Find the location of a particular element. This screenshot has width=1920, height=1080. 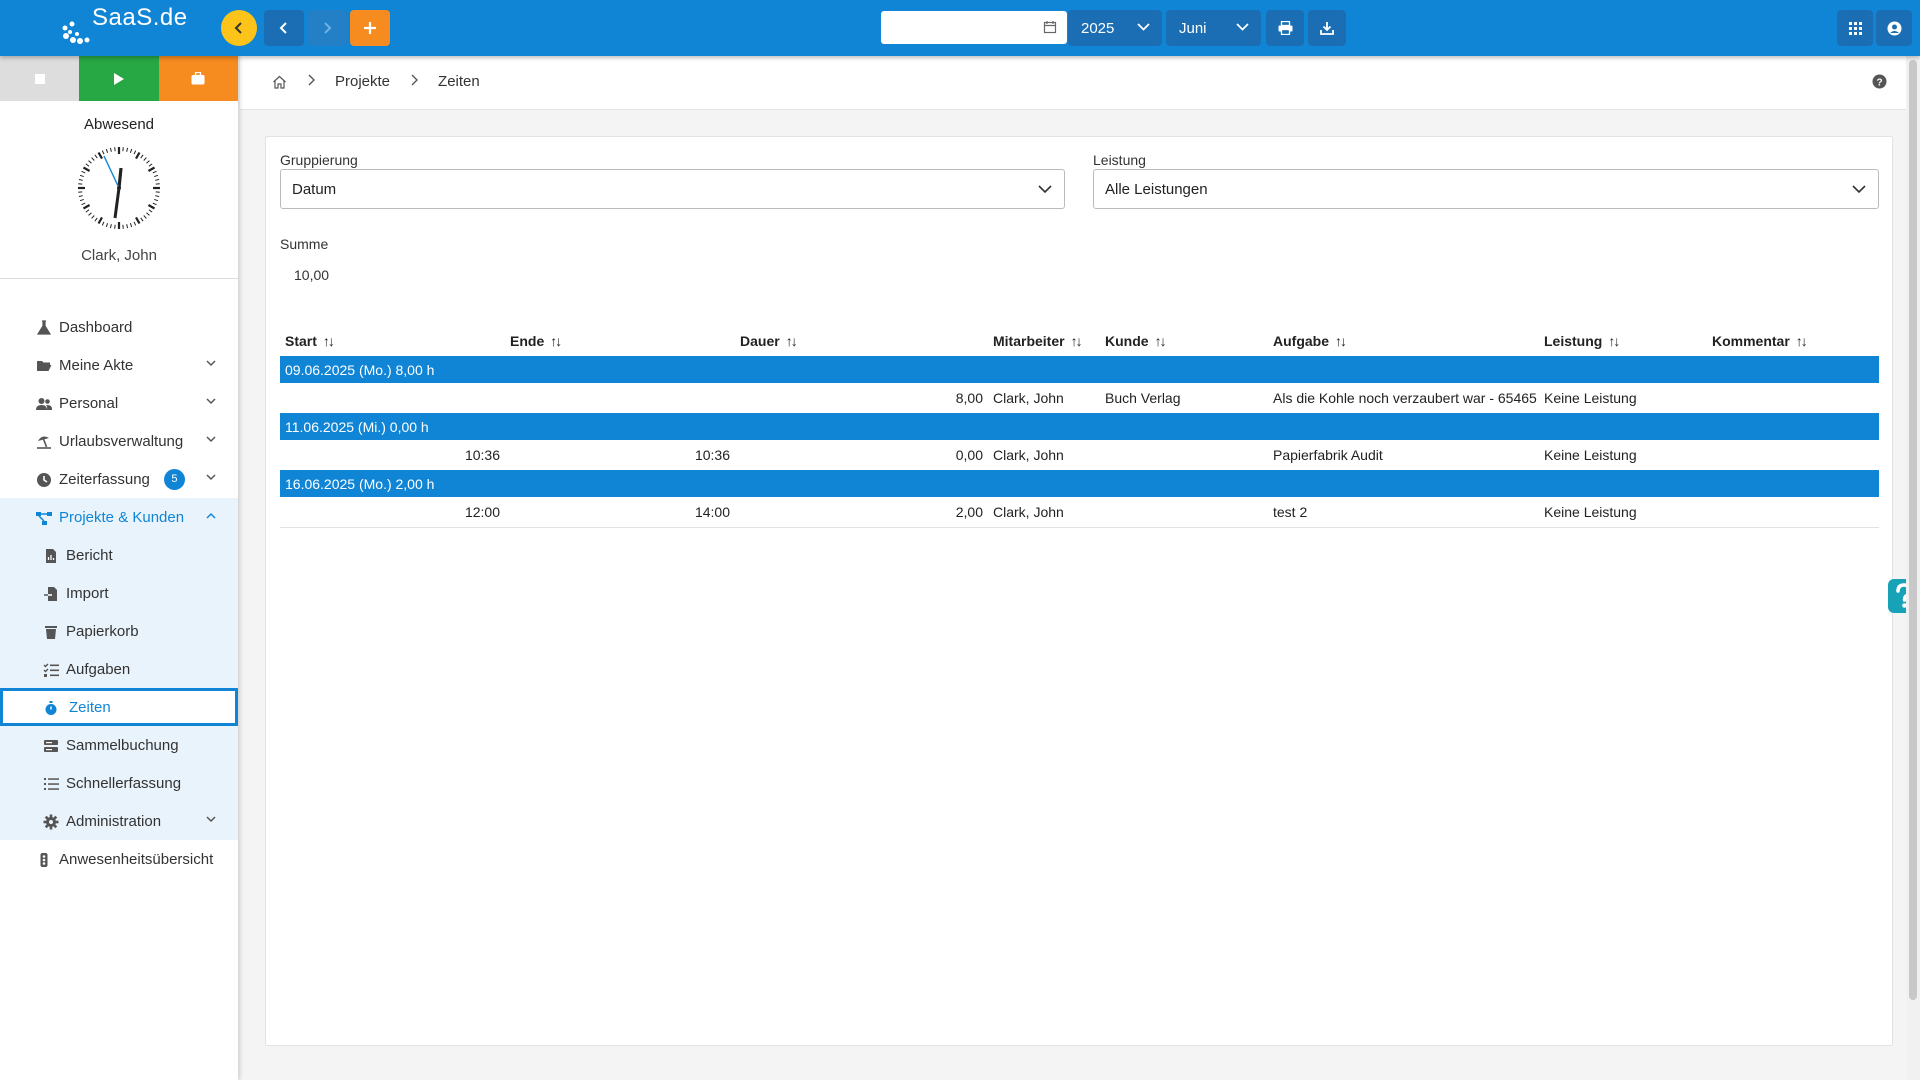

service-label: Leistung is located at coordinates (1119, 160).